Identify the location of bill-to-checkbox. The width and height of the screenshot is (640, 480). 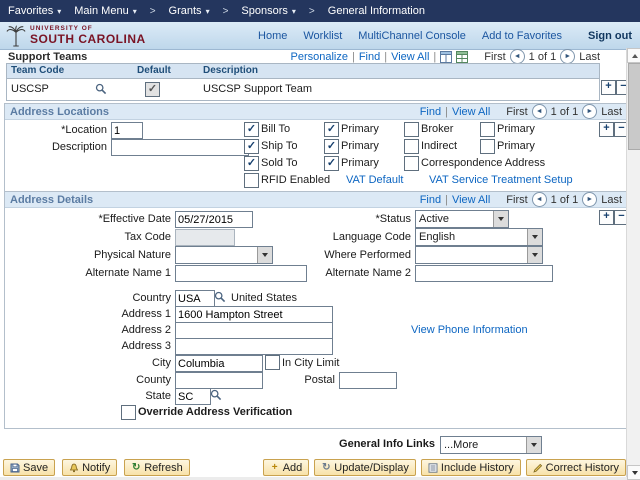
(251, 129).